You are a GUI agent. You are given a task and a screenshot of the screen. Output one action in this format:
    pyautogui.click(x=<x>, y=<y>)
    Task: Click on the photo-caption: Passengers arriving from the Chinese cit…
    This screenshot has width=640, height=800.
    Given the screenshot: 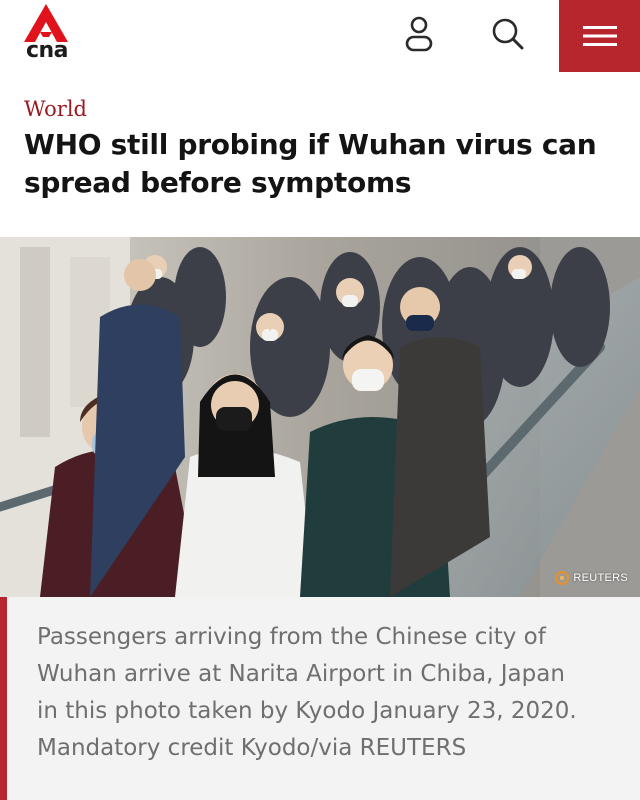 What is the action you would take?
    pyautogui.click(x=307, y=692)
    